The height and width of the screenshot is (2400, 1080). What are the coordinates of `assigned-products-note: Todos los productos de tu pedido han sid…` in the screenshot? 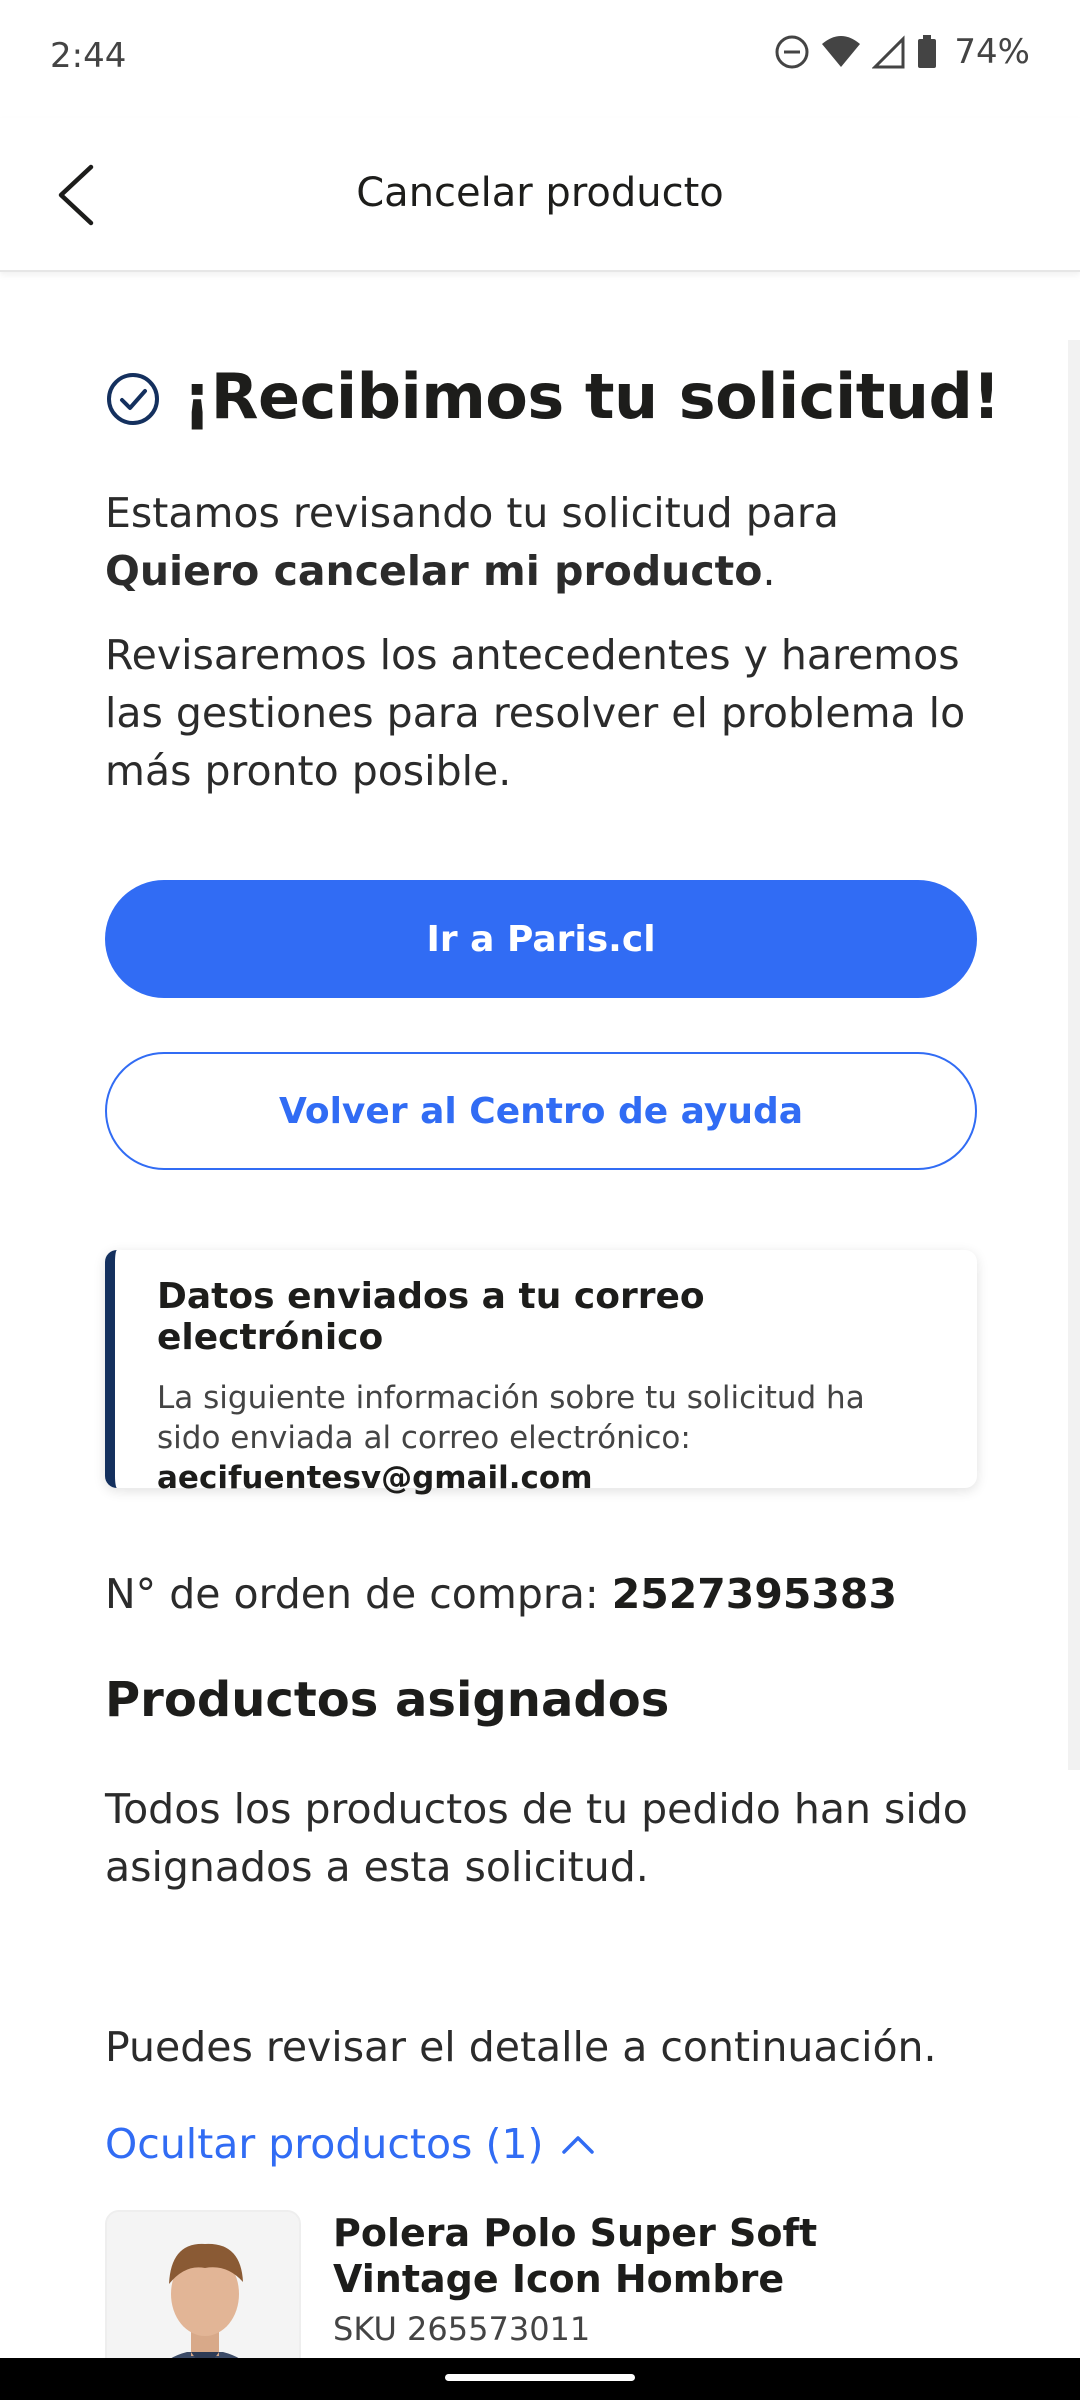 It's located at (536, 1838).